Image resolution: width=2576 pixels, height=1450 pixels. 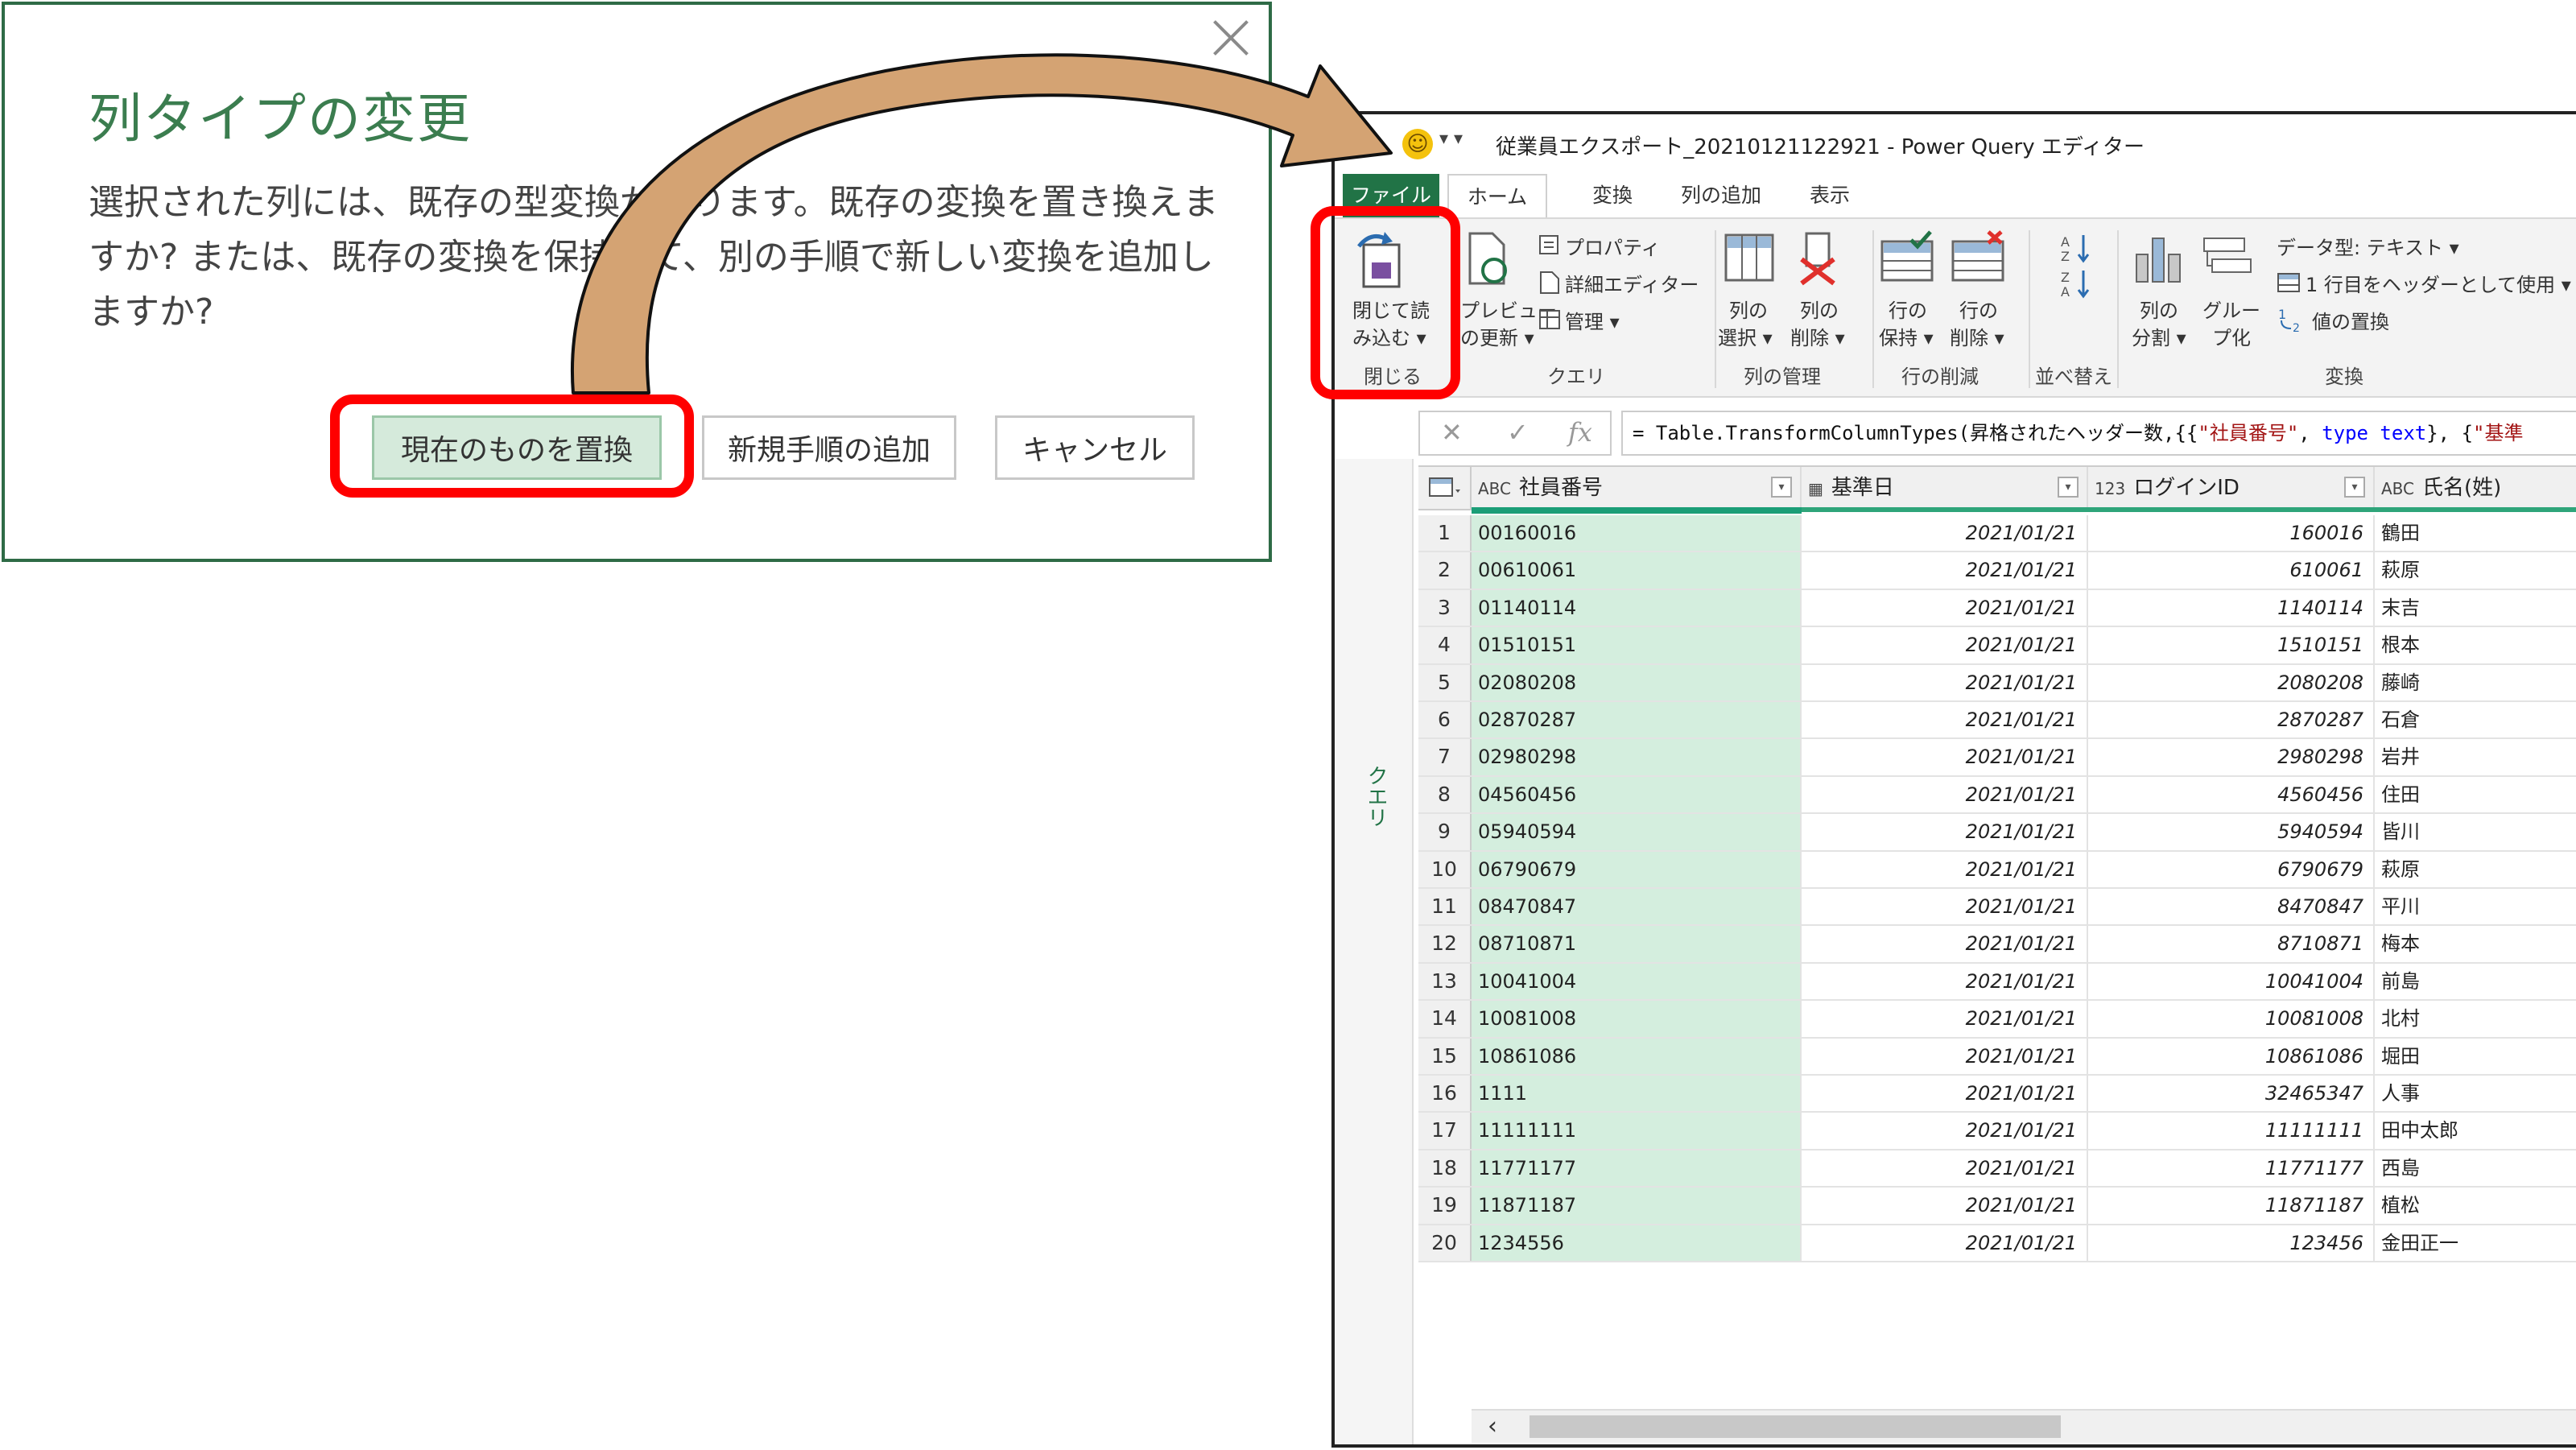 I want to click on table-menu-icon, so click(x=1445, y=488).